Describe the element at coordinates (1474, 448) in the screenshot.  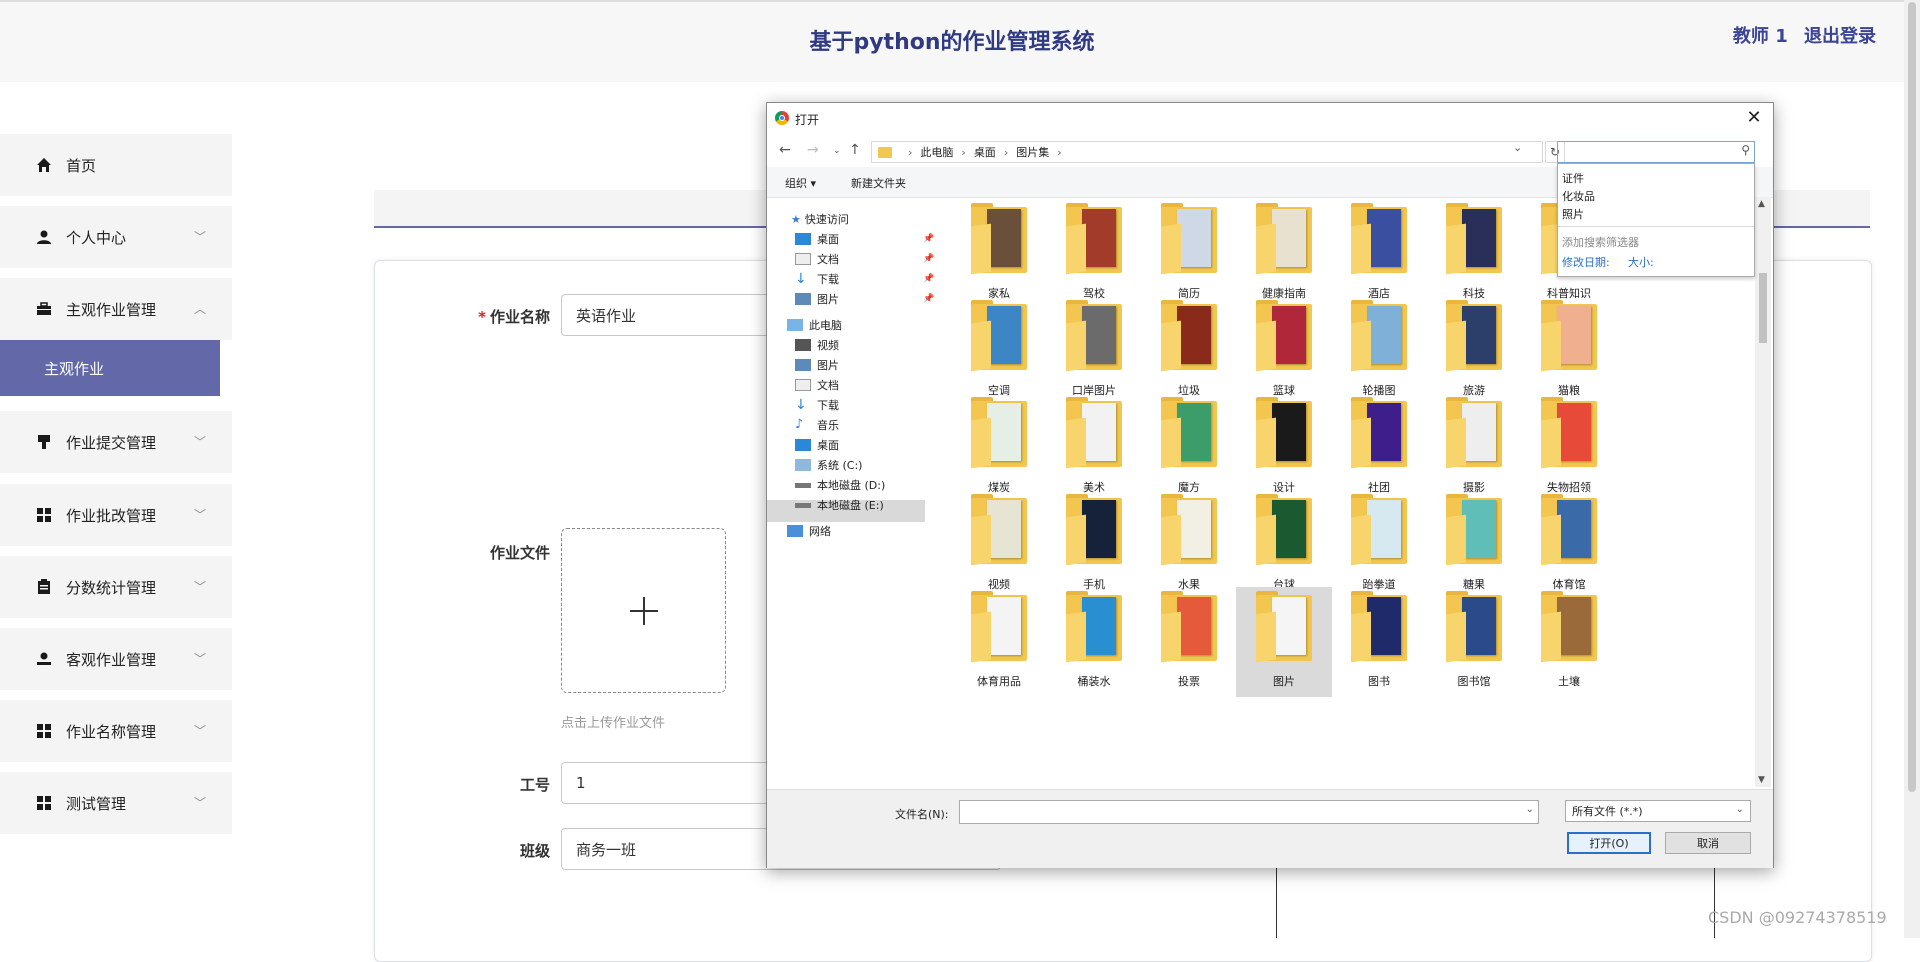
I see `folder-item: 摄影` at that location.